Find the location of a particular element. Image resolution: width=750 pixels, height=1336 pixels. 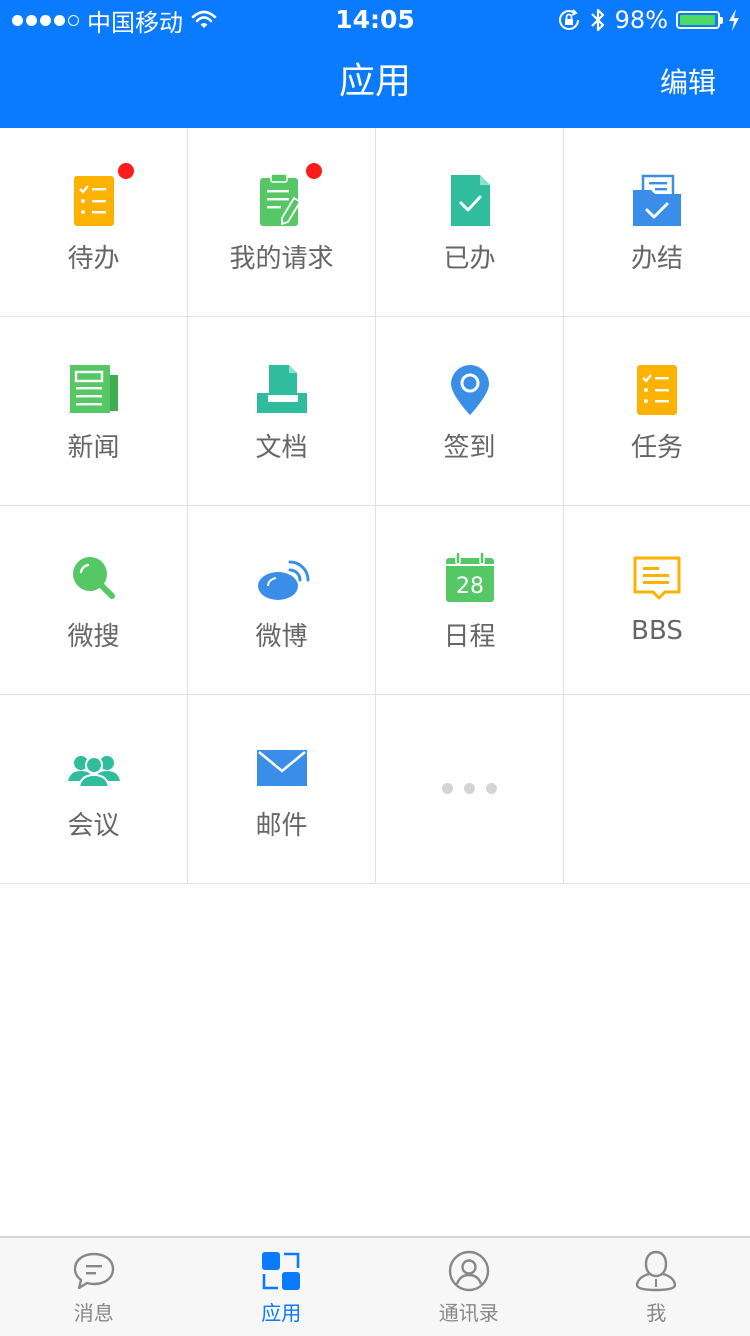

location-pin-icon is located at coordinates (470, 389).